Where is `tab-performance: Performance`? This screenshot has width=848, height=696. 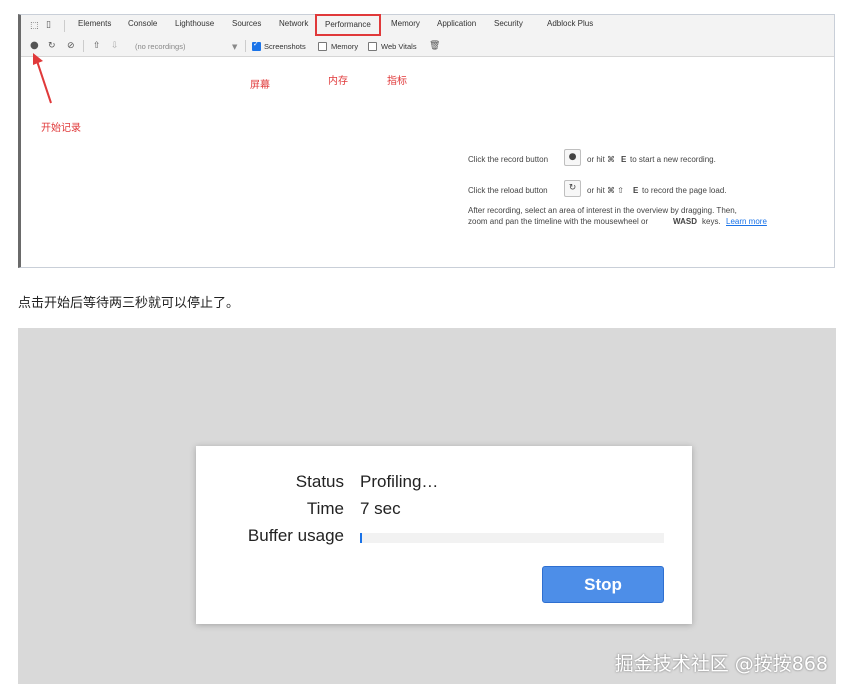
tab-performance: Performance is located at coordinates (348, 25).